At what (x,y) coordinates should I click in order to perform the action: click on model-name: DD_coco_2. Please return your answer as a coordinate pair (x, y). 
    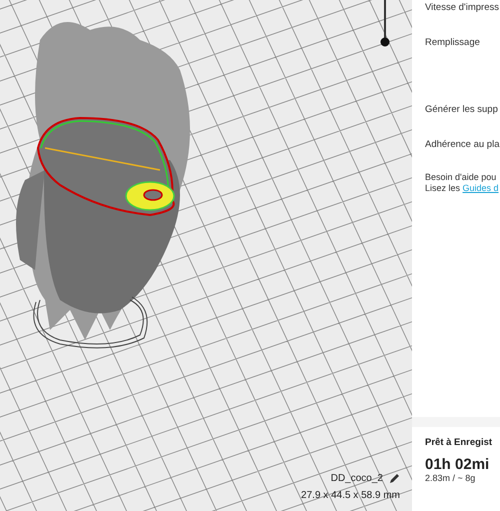
    Looking at the image, I should click on (356, 478).